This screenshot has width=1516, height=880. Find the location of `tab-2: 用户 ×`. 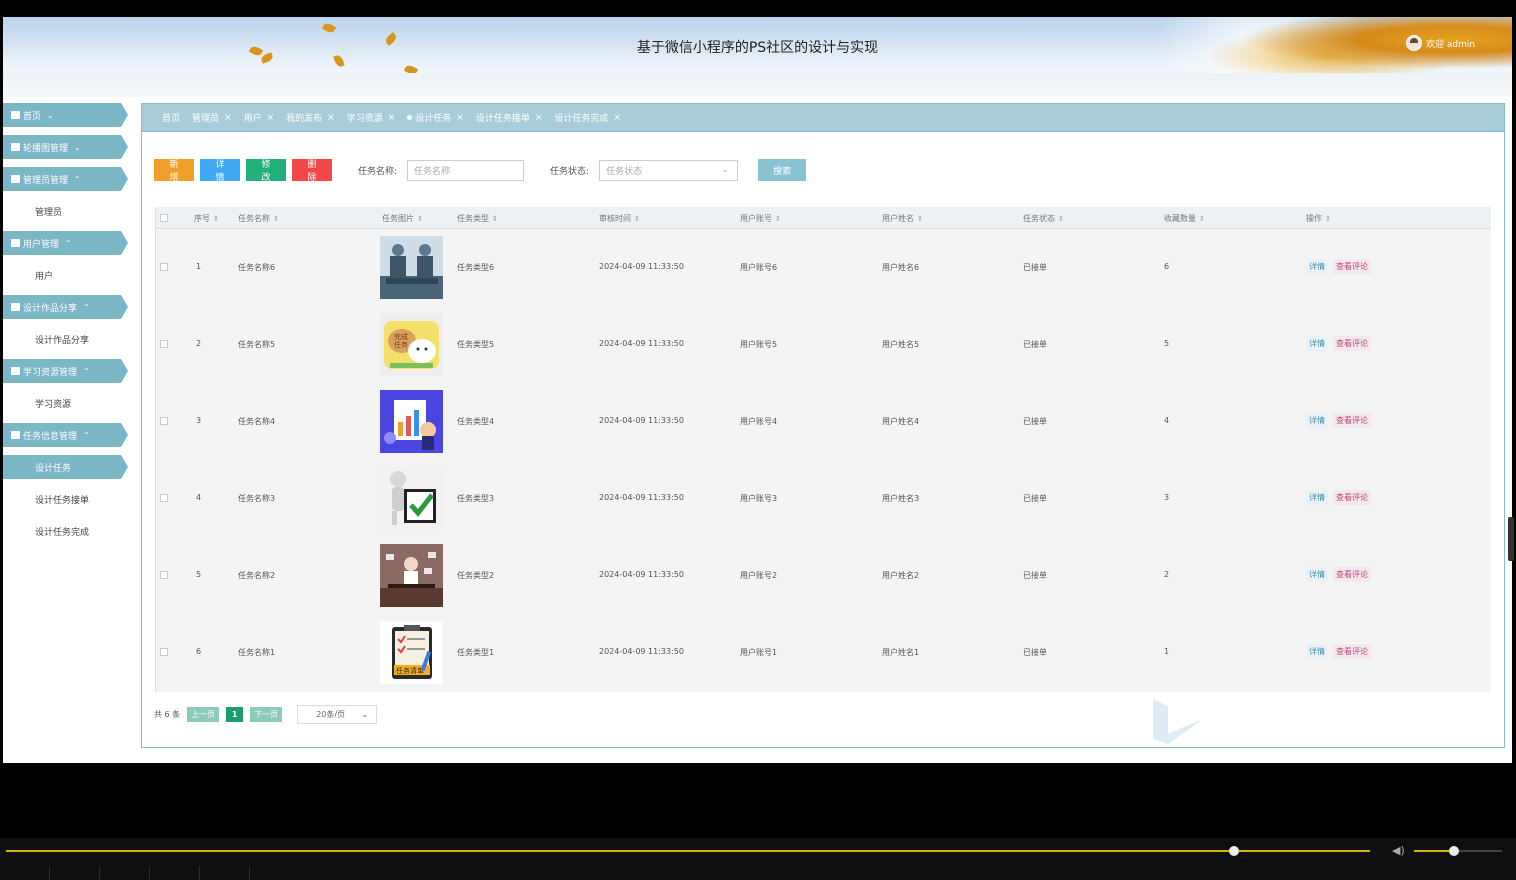

tab-2: 用户 × is located at coordinates (259, 118).